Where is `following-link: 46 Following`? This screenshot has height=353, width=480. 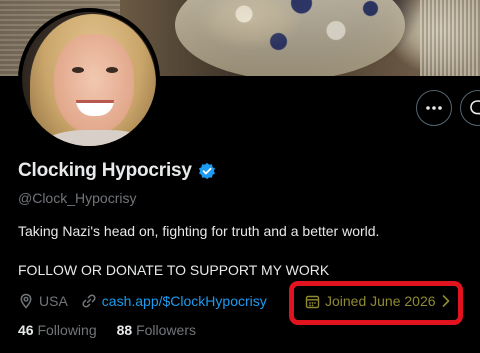
following-link: 46 Following is located at coordinates (57, 330).